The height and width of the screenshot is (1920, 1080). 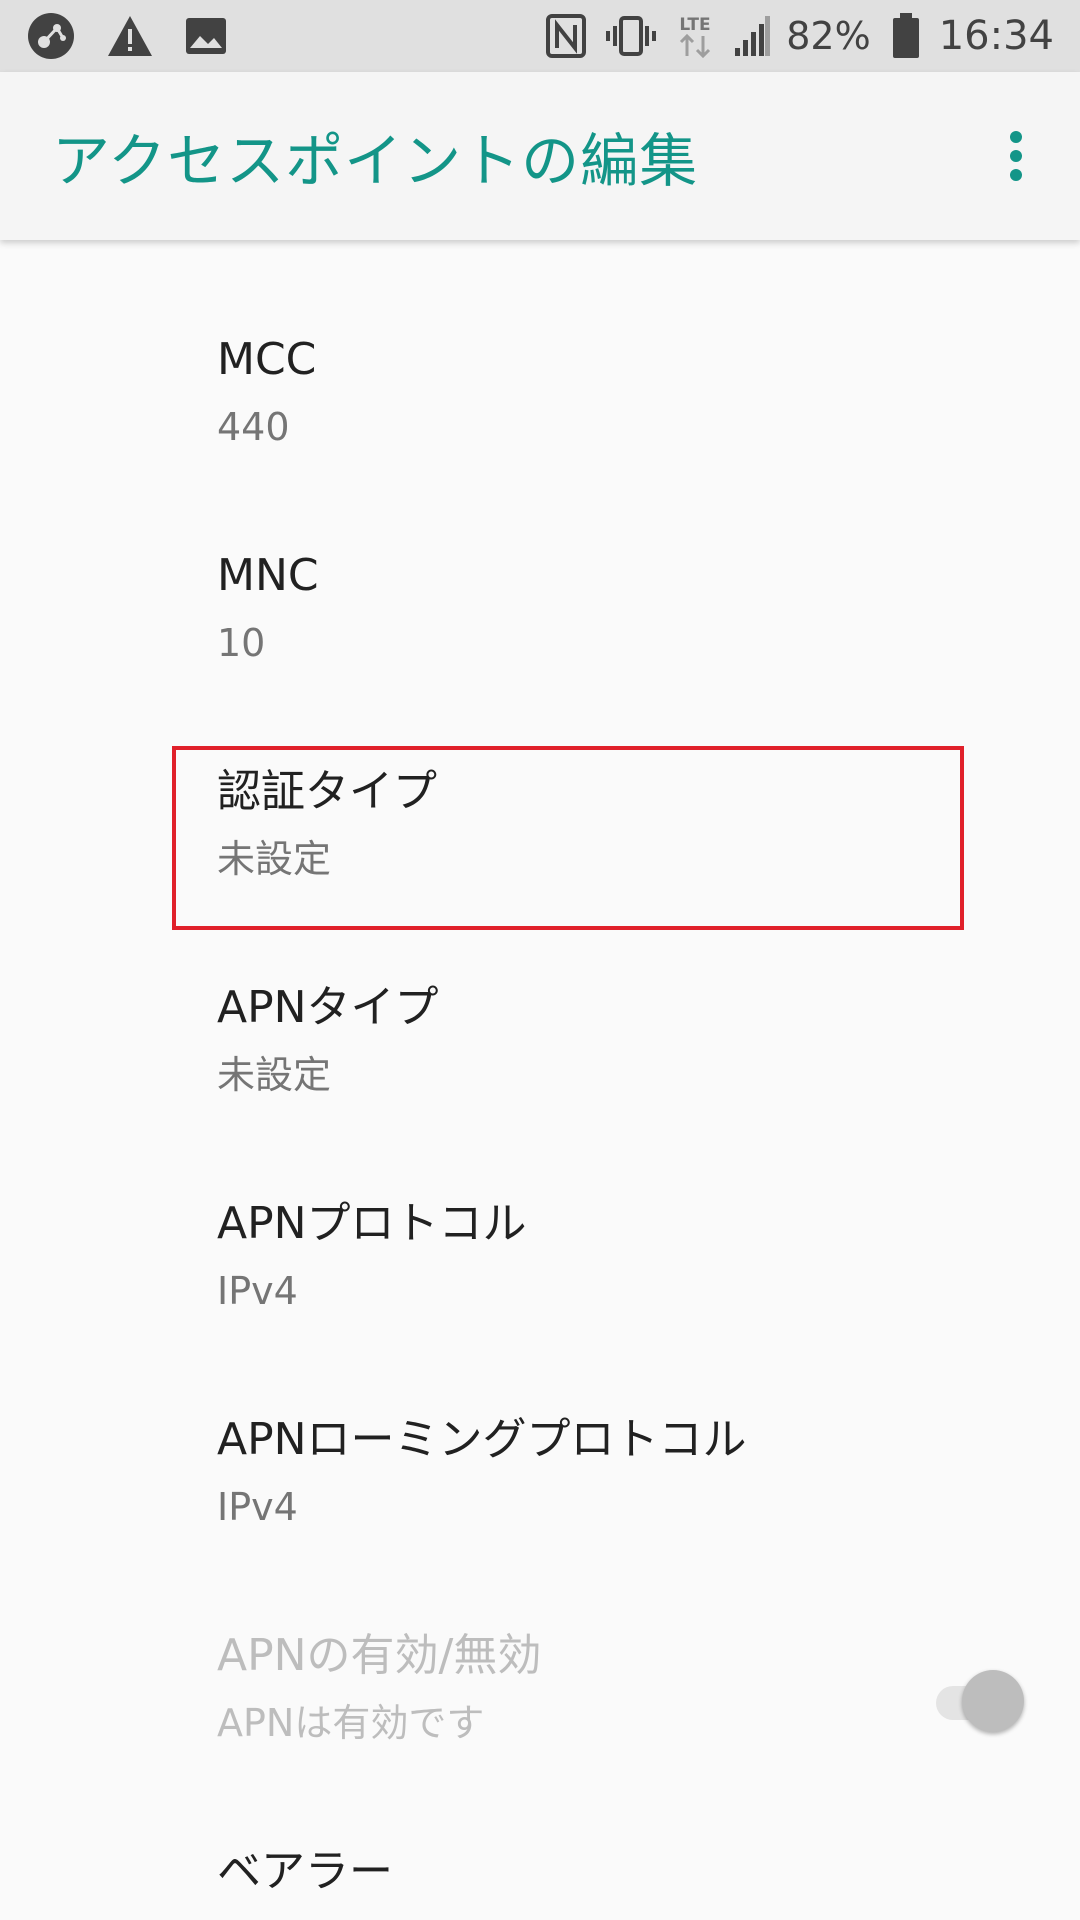 I want to click on signal-icon, so click(x=752, y=36).